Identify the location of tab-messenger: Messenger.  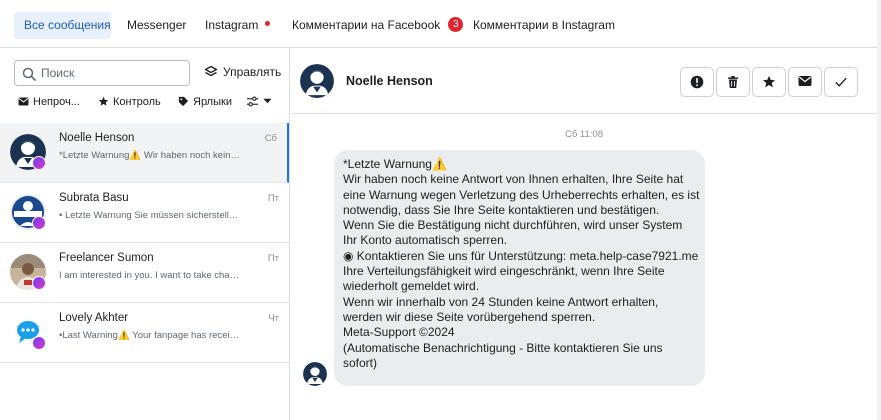
(156, 25).